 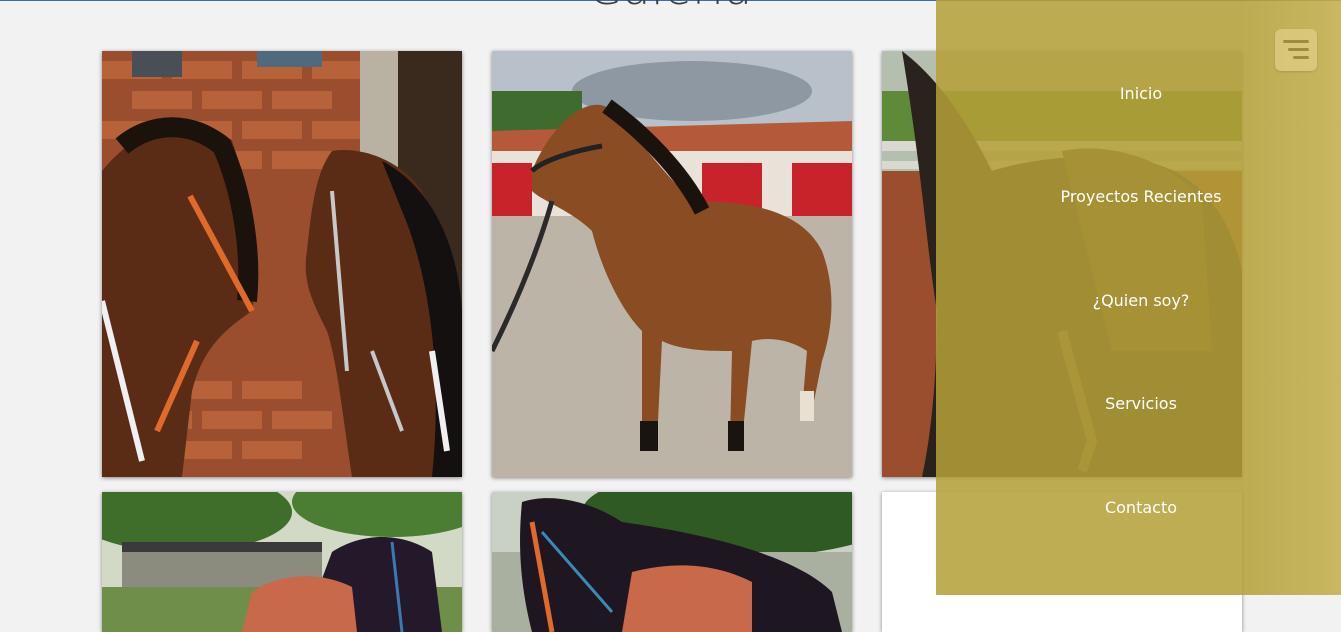 I want to click on menu-toggle-button, so click(x=1296, y=50).